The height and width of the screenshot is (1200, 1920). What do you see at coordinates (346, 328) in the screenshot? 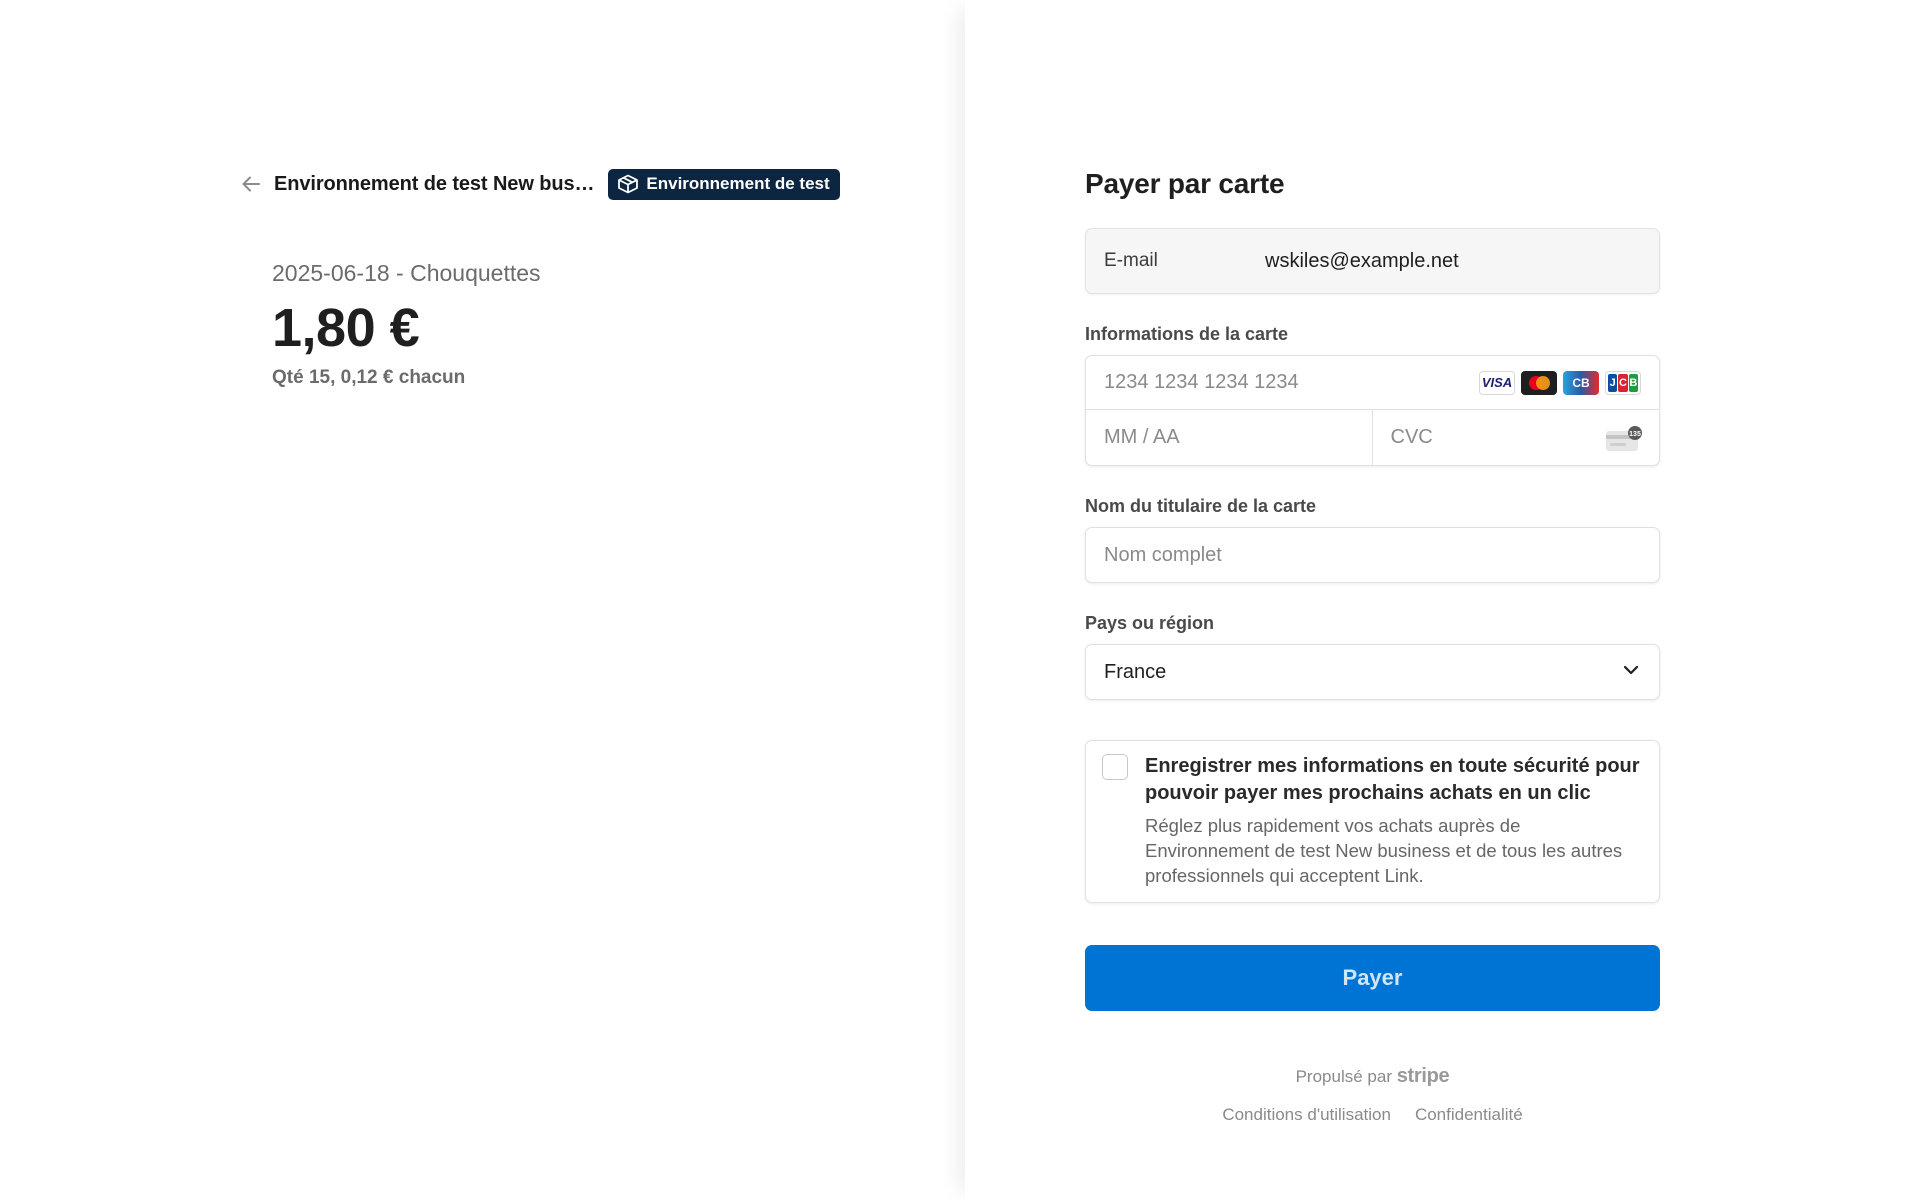
I see `product-price: 1,80 €` at bounding box center [346, 328].